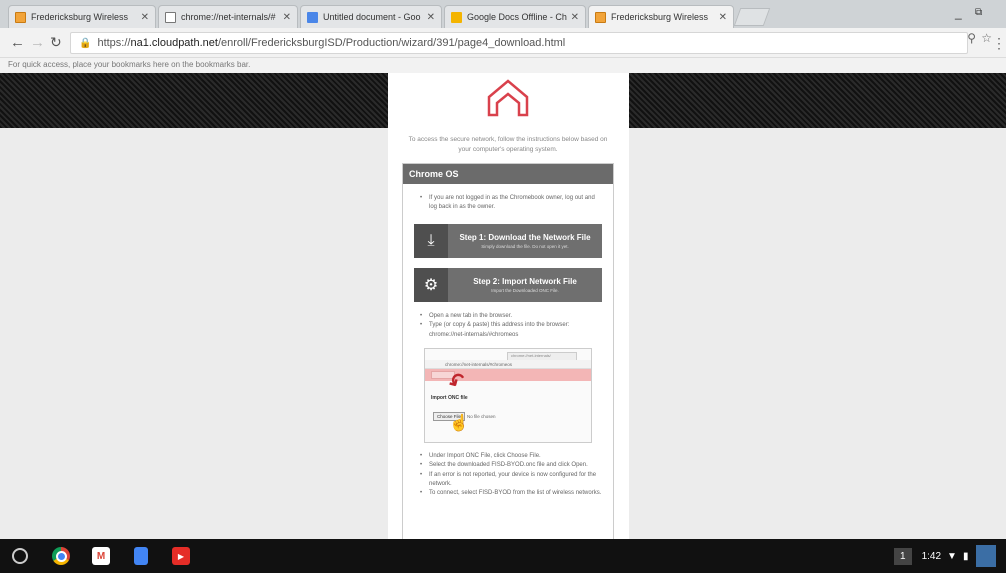  Describe the element at coordinates (431, 241) in the screenshot. I see `download-icon: ⤓` at that location.